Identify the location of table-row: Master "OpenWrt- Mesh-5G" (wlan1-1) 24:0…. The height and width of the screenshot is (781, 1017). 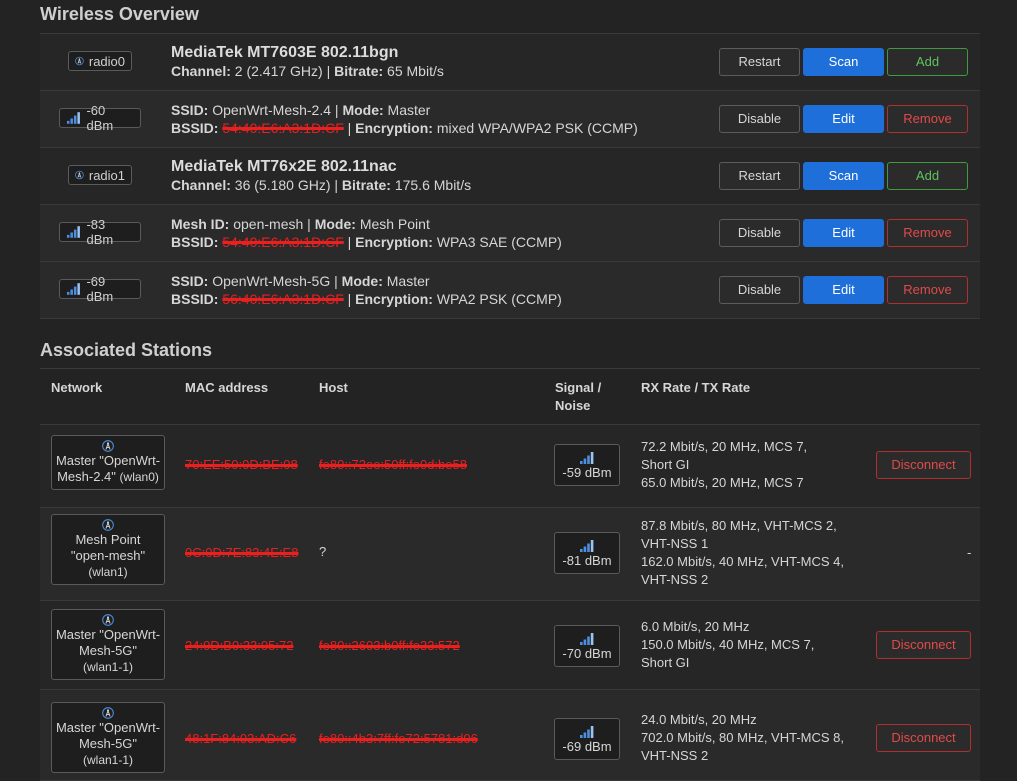
(510, 645).